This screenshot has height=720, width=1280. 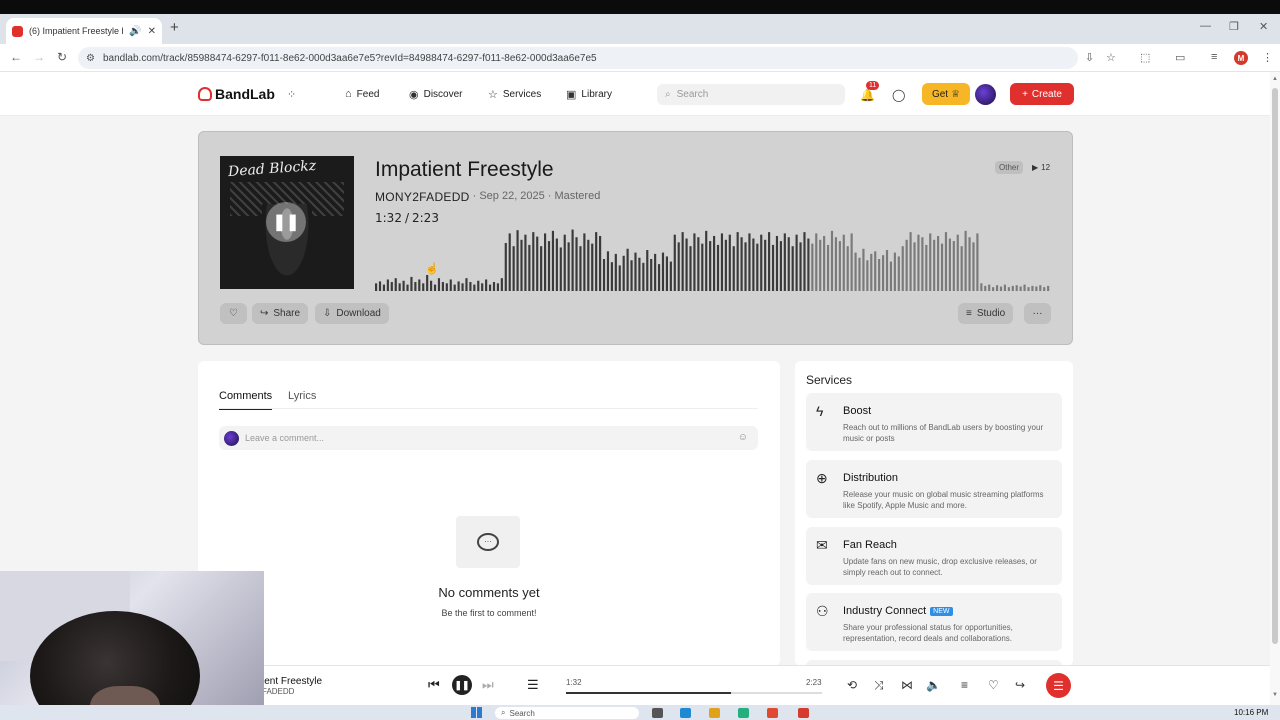 What do you see at coordinates (39, 57) in the screenshot?
I see `forward-arrow-icon: →` at bounding box center [39, 57].